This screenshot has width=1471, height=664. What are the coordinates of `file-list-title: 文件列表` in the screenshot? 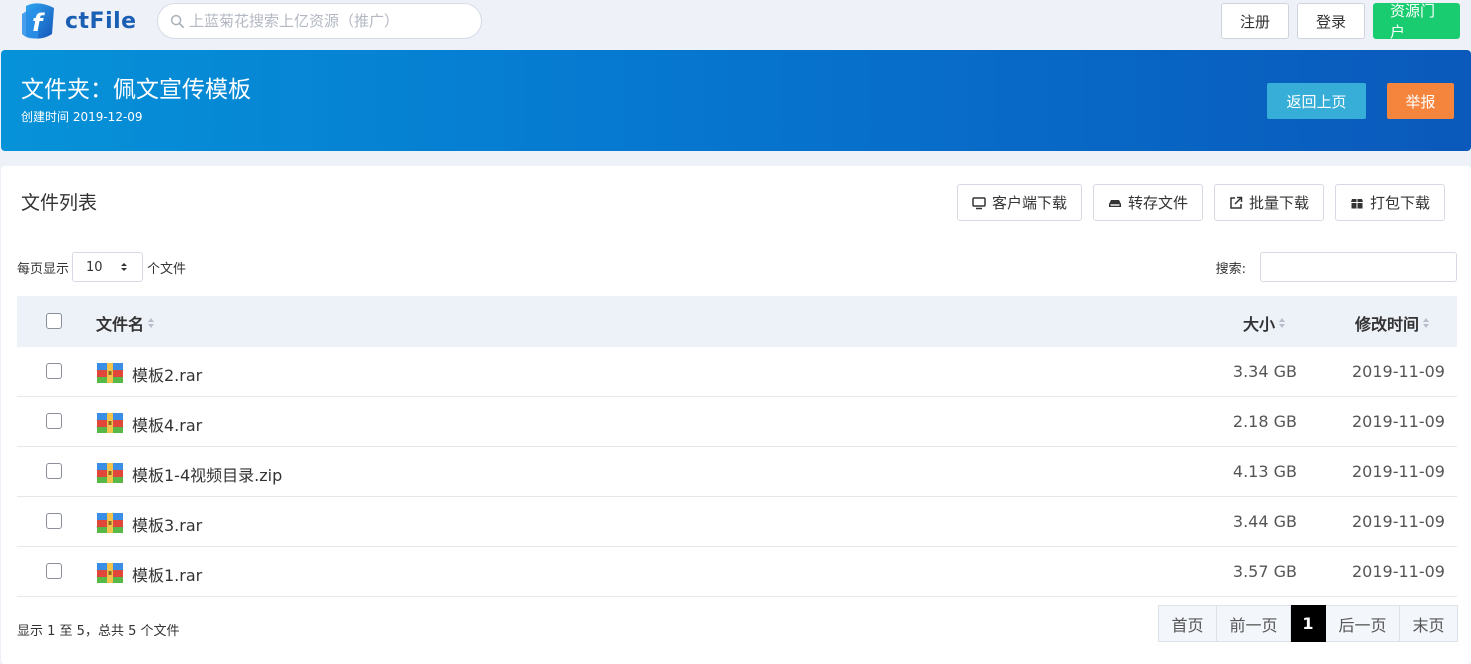 It's located at (59, 203).